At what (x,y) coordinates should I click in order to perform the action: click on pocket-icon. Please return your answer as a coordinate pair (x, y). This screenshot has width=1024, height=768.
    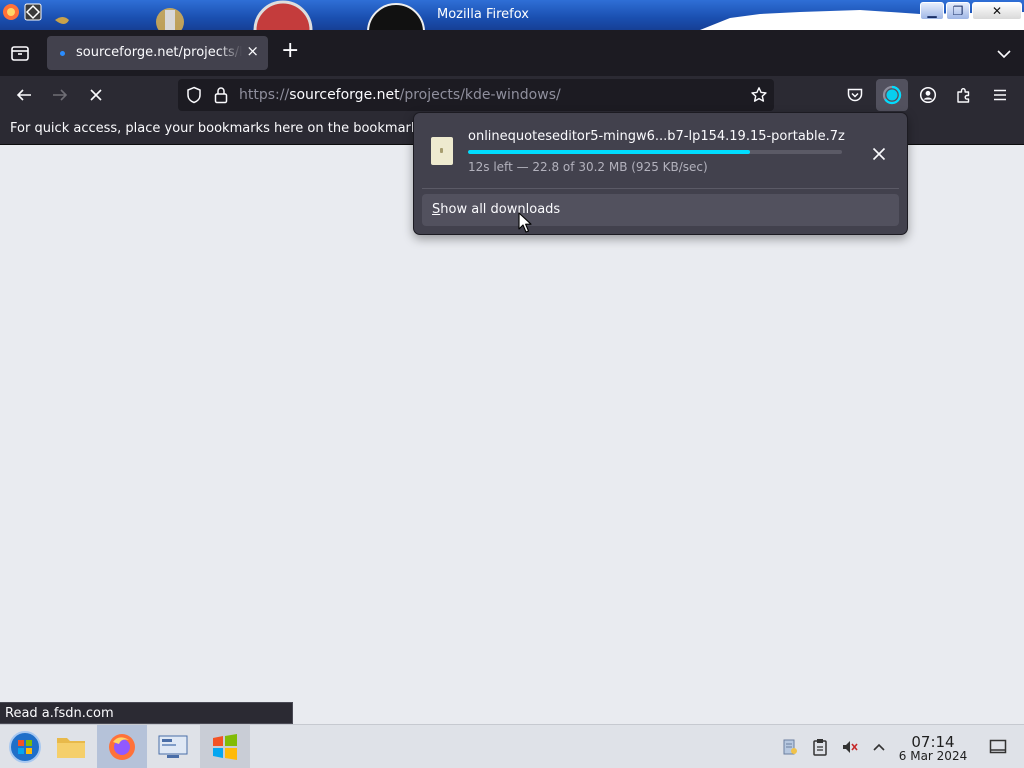
    Looking at the image, I should click on (855, 95).